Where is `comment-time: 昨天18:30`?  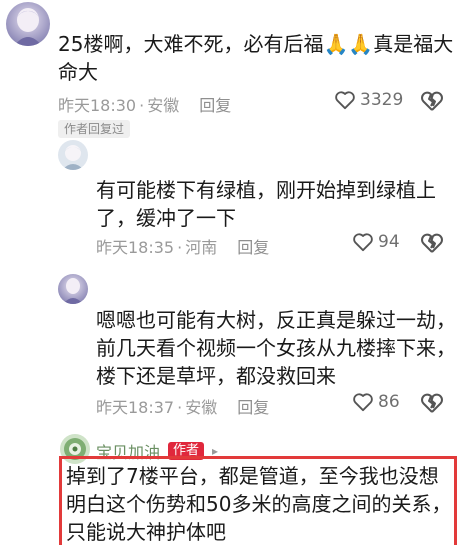
comment-time: 昨天18:30 is located at coordinates (97, 105).